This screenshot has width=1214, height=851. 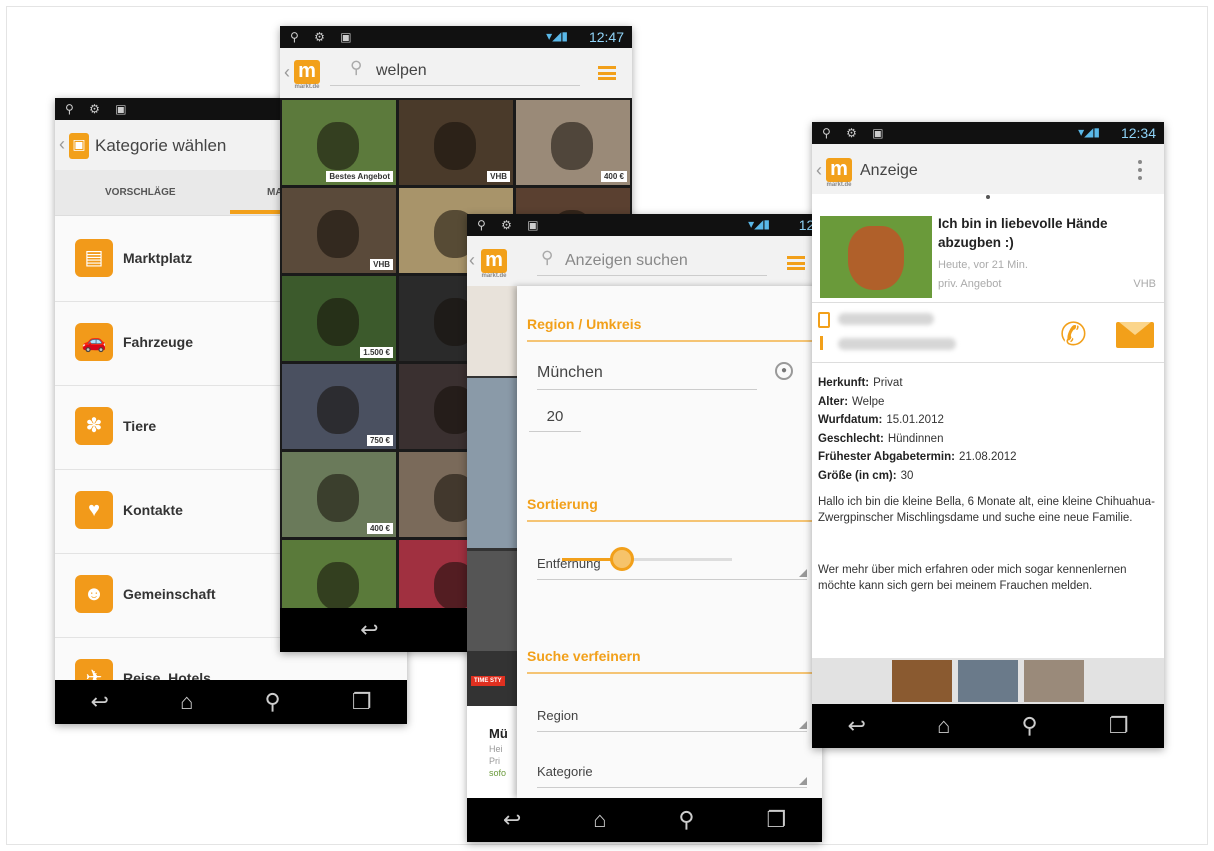 What do you see at coordinates (94, 258) in the screenshot?
I see `marketplace-icon: ▤` at bounding box center [94, 258].